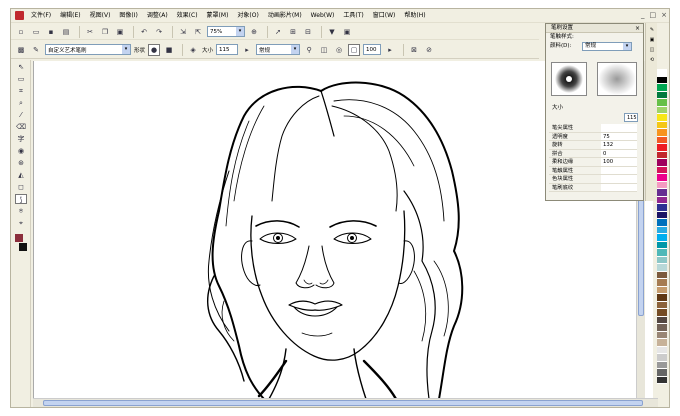 The height and width of the screenshot is (416, 680). I want to click on property-value, so click(619, 128).